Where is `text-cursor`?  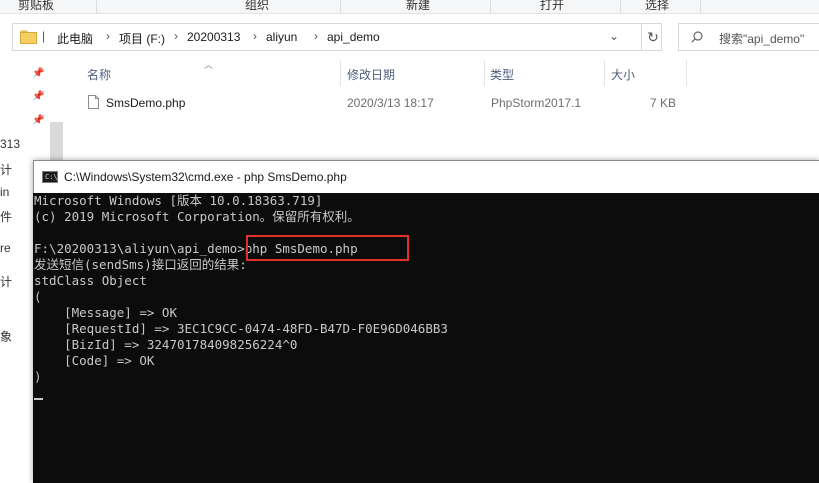 text-cursor is located at coordinates (38, 399).